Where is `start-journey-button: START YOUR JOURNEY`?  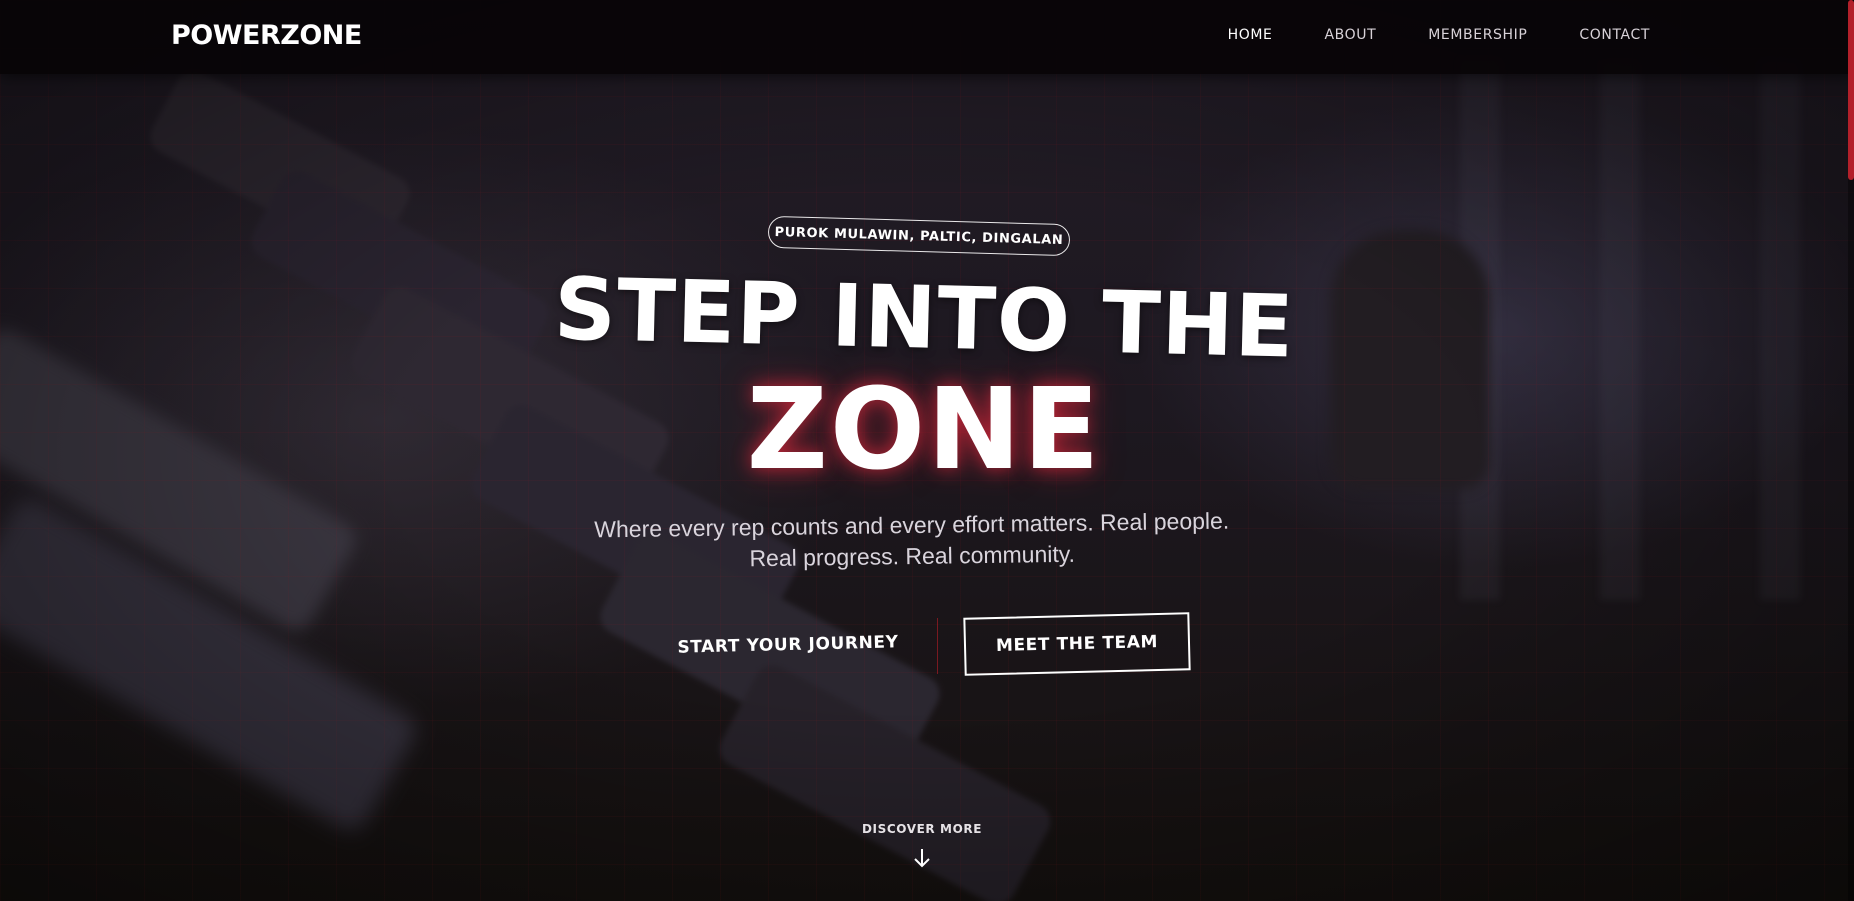 start-journey-button: START YOUR JOURNEY is located at coordinates (788, 645).